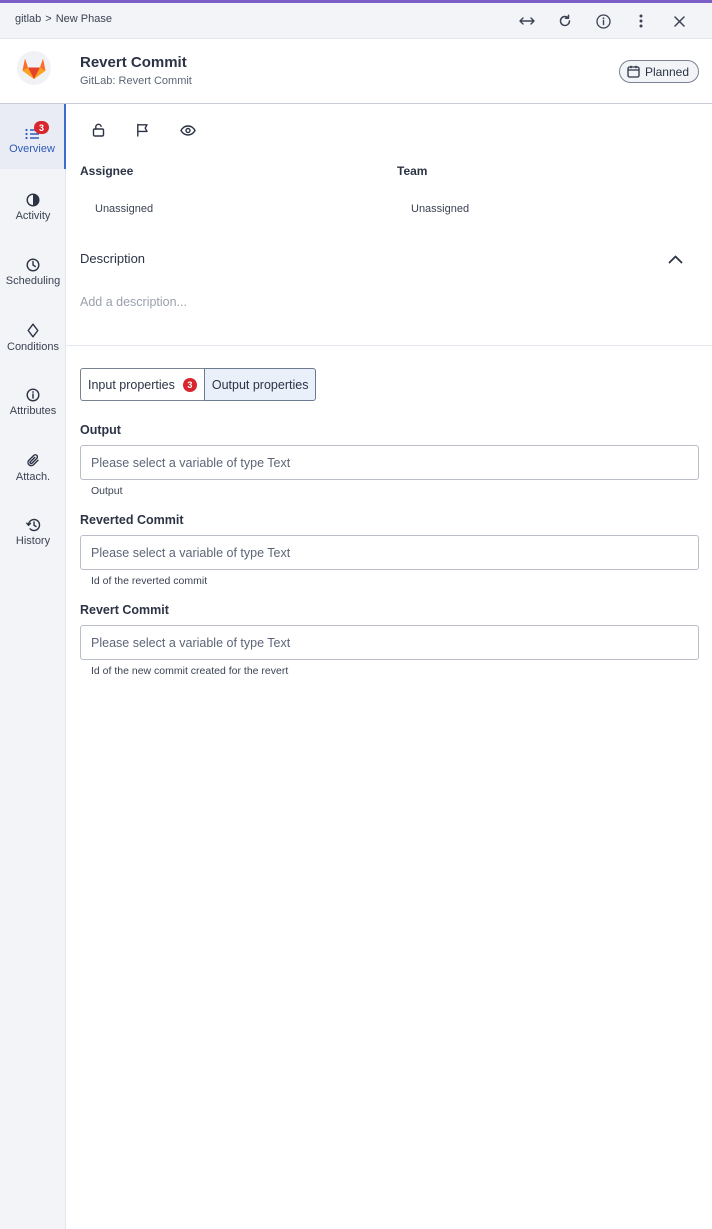  What do you see at coordinates (107, 171) in the screenshot?
I see `assignee-label: Assignee` at bounding box center [107, 171].